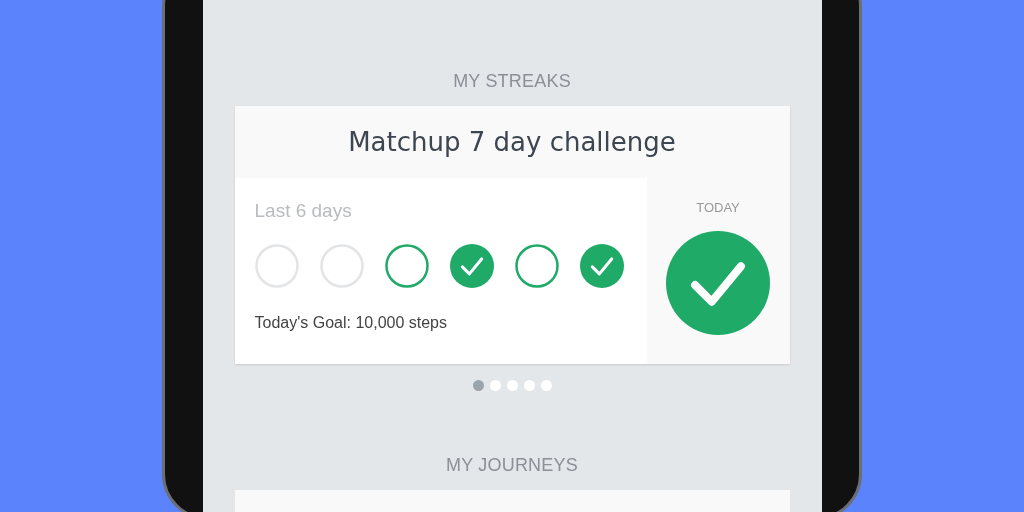 The height and width of the screenshot is (512, 1024). Describe the element at coordinates (303, 211) in the screenshot. I see `history-label: Last 6 days` at that location.